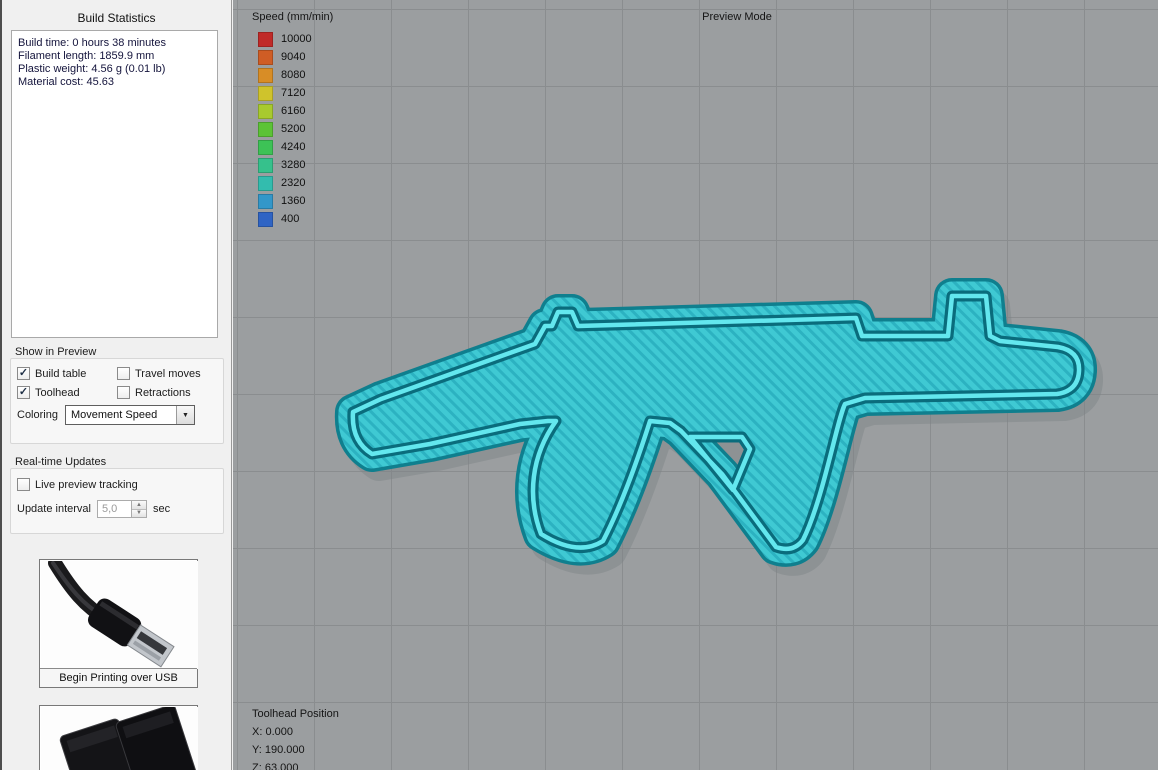 This screenshot has height=770, width=1158. I want to click on checkbox-label: Build table, so click(61, 373).